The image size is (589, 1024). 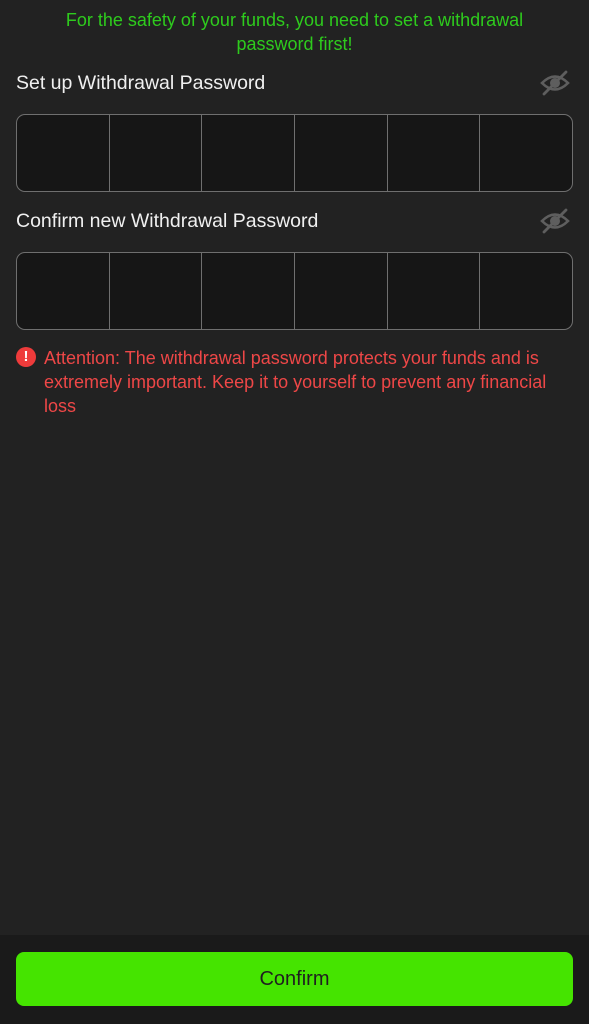 I want to click on confirm-password-input, so click(x=294, y=291).